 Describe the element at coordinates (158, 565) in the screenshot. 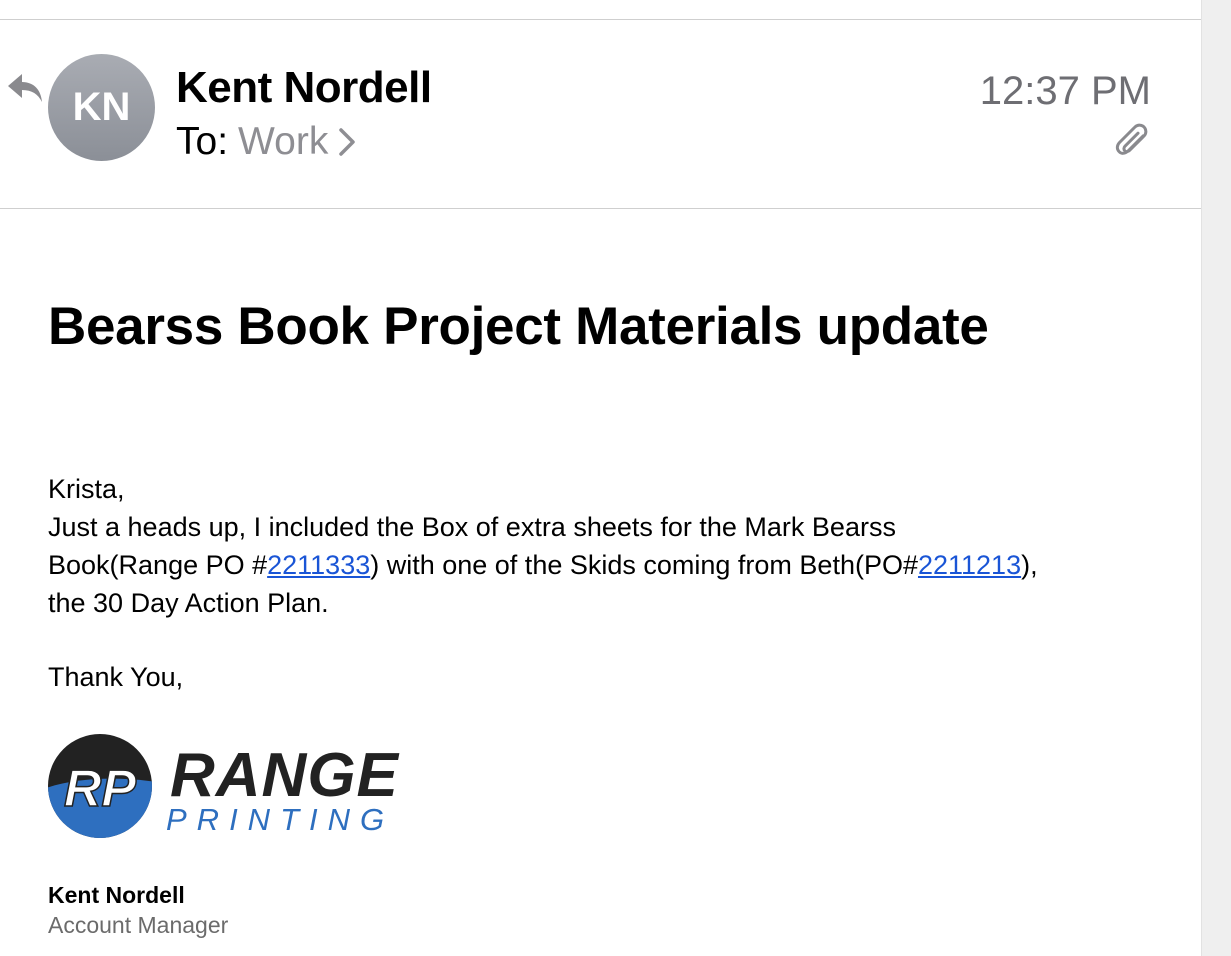

I see `body-line-2-start: Book(Range PO #` at that location.